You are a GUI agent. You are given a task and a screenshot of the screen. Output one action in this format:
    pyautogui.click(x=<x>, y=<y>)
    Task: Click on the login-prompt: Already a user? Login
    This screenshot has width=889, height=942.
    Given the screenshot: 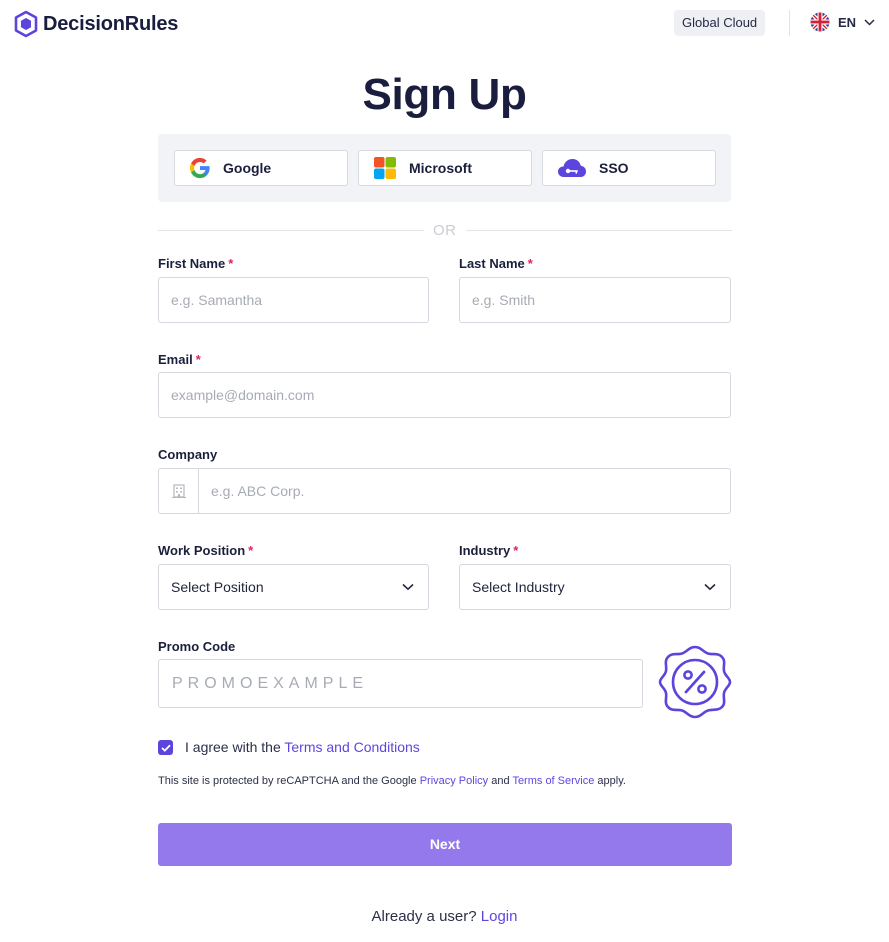 What is the action you would take?
    pyautogui.click(x=444, y=916)
    